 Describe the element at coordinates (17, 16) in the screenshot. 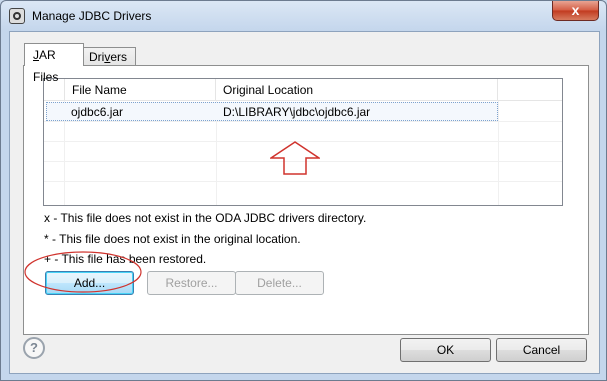

I see `app-icon` at that location.